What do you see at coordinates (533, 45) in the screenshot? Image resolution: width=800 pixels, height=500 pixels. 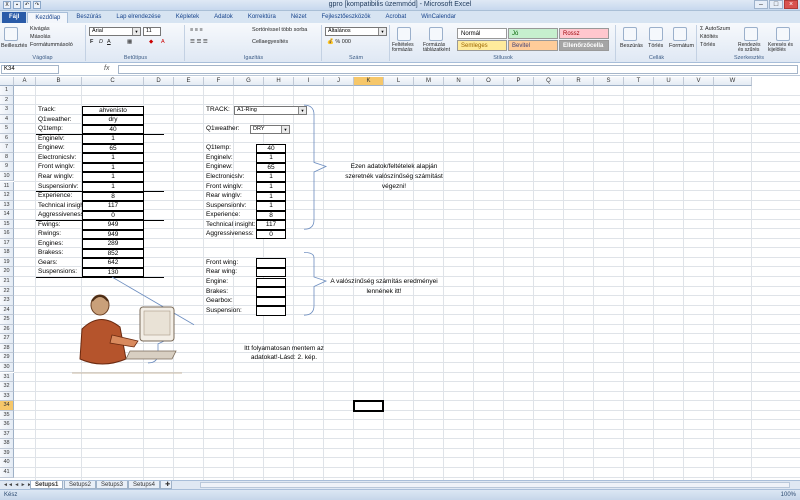 I see `style-input: Bevitel` at bounding box center [533, 45].